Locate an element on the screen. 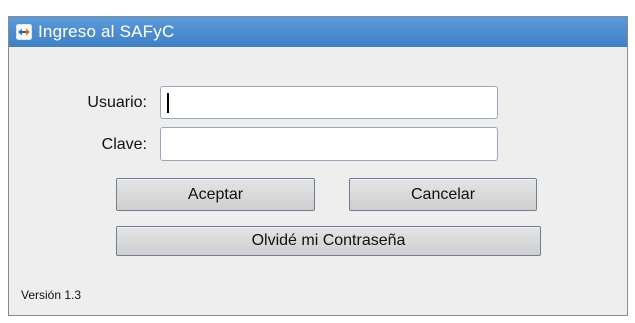 The image size is (635, 323). version-label: Versión 1.3 is located at coordinates (51, 295).